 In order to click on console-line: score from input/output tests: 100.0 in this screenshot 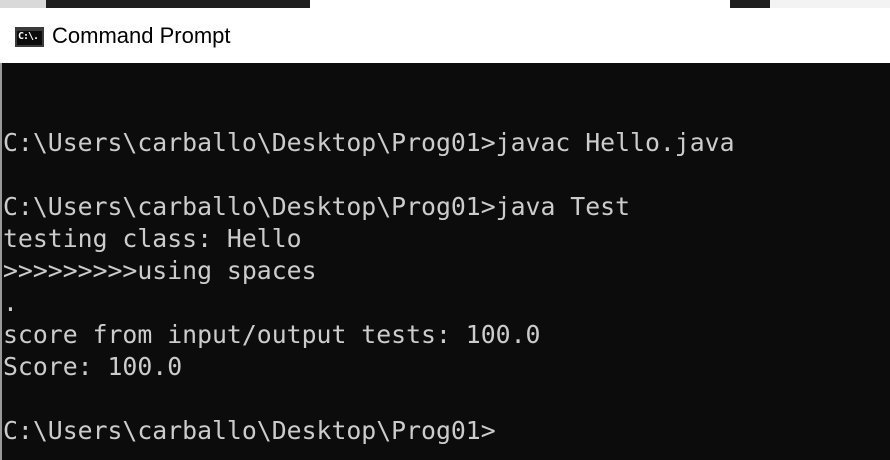, I will do `click(272, 334)`.